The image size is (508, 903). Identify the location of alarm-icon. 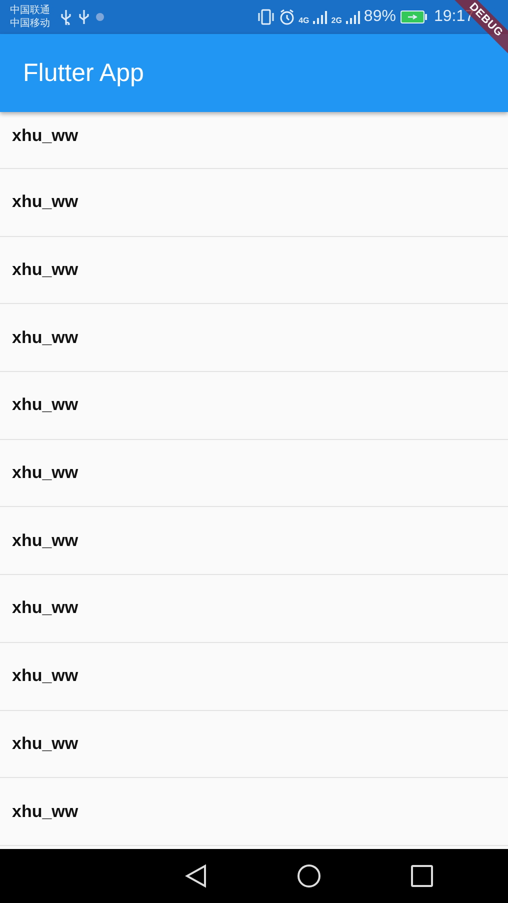
(286, 17).